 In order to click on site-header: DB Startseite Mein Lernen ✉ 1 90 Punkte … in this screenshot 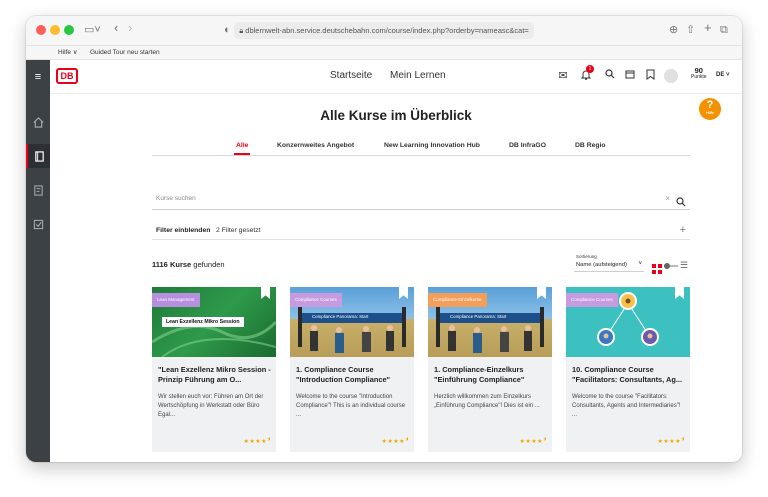, I will do `click(396, 77)`.